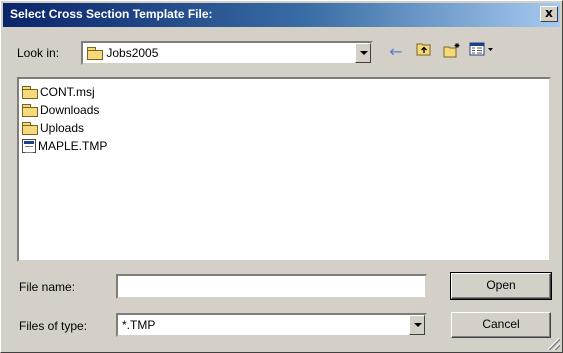  I want to click on back-arrow-icon: ←, so click(396, 52).